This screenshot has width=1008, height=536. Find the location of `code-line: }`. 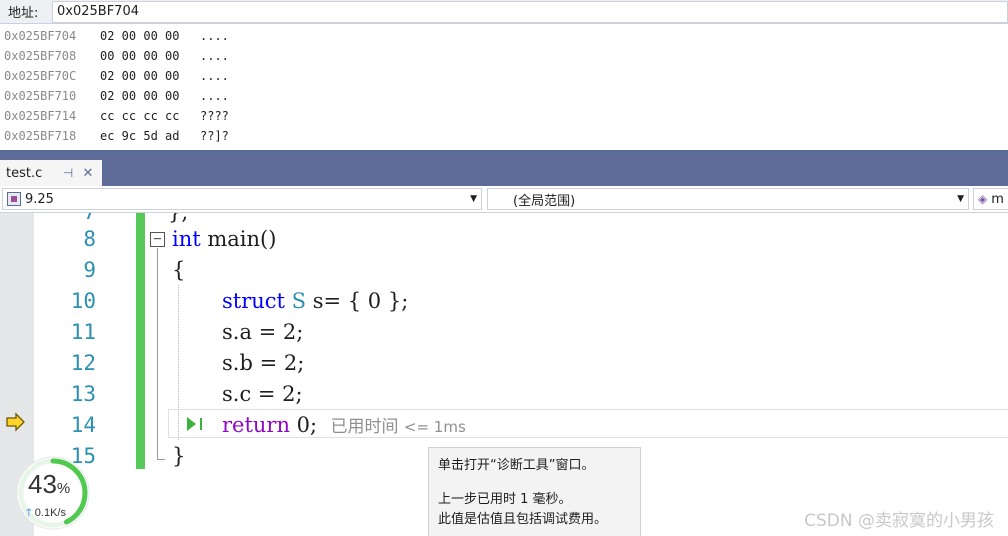

code-line: } is located at coordinates (179, 456).